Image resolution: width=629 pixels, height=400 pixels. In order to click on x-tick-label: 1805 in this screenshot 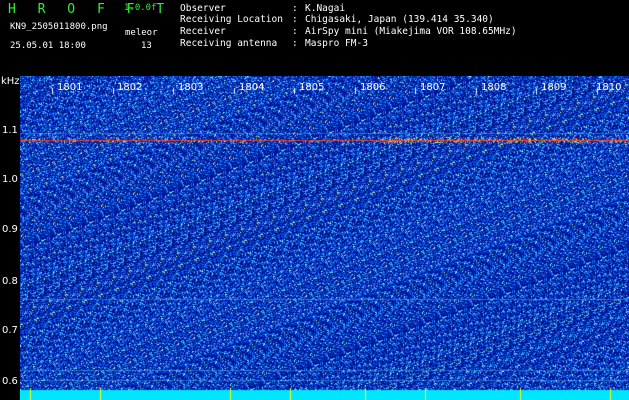, I will do `click(311, 87)`.